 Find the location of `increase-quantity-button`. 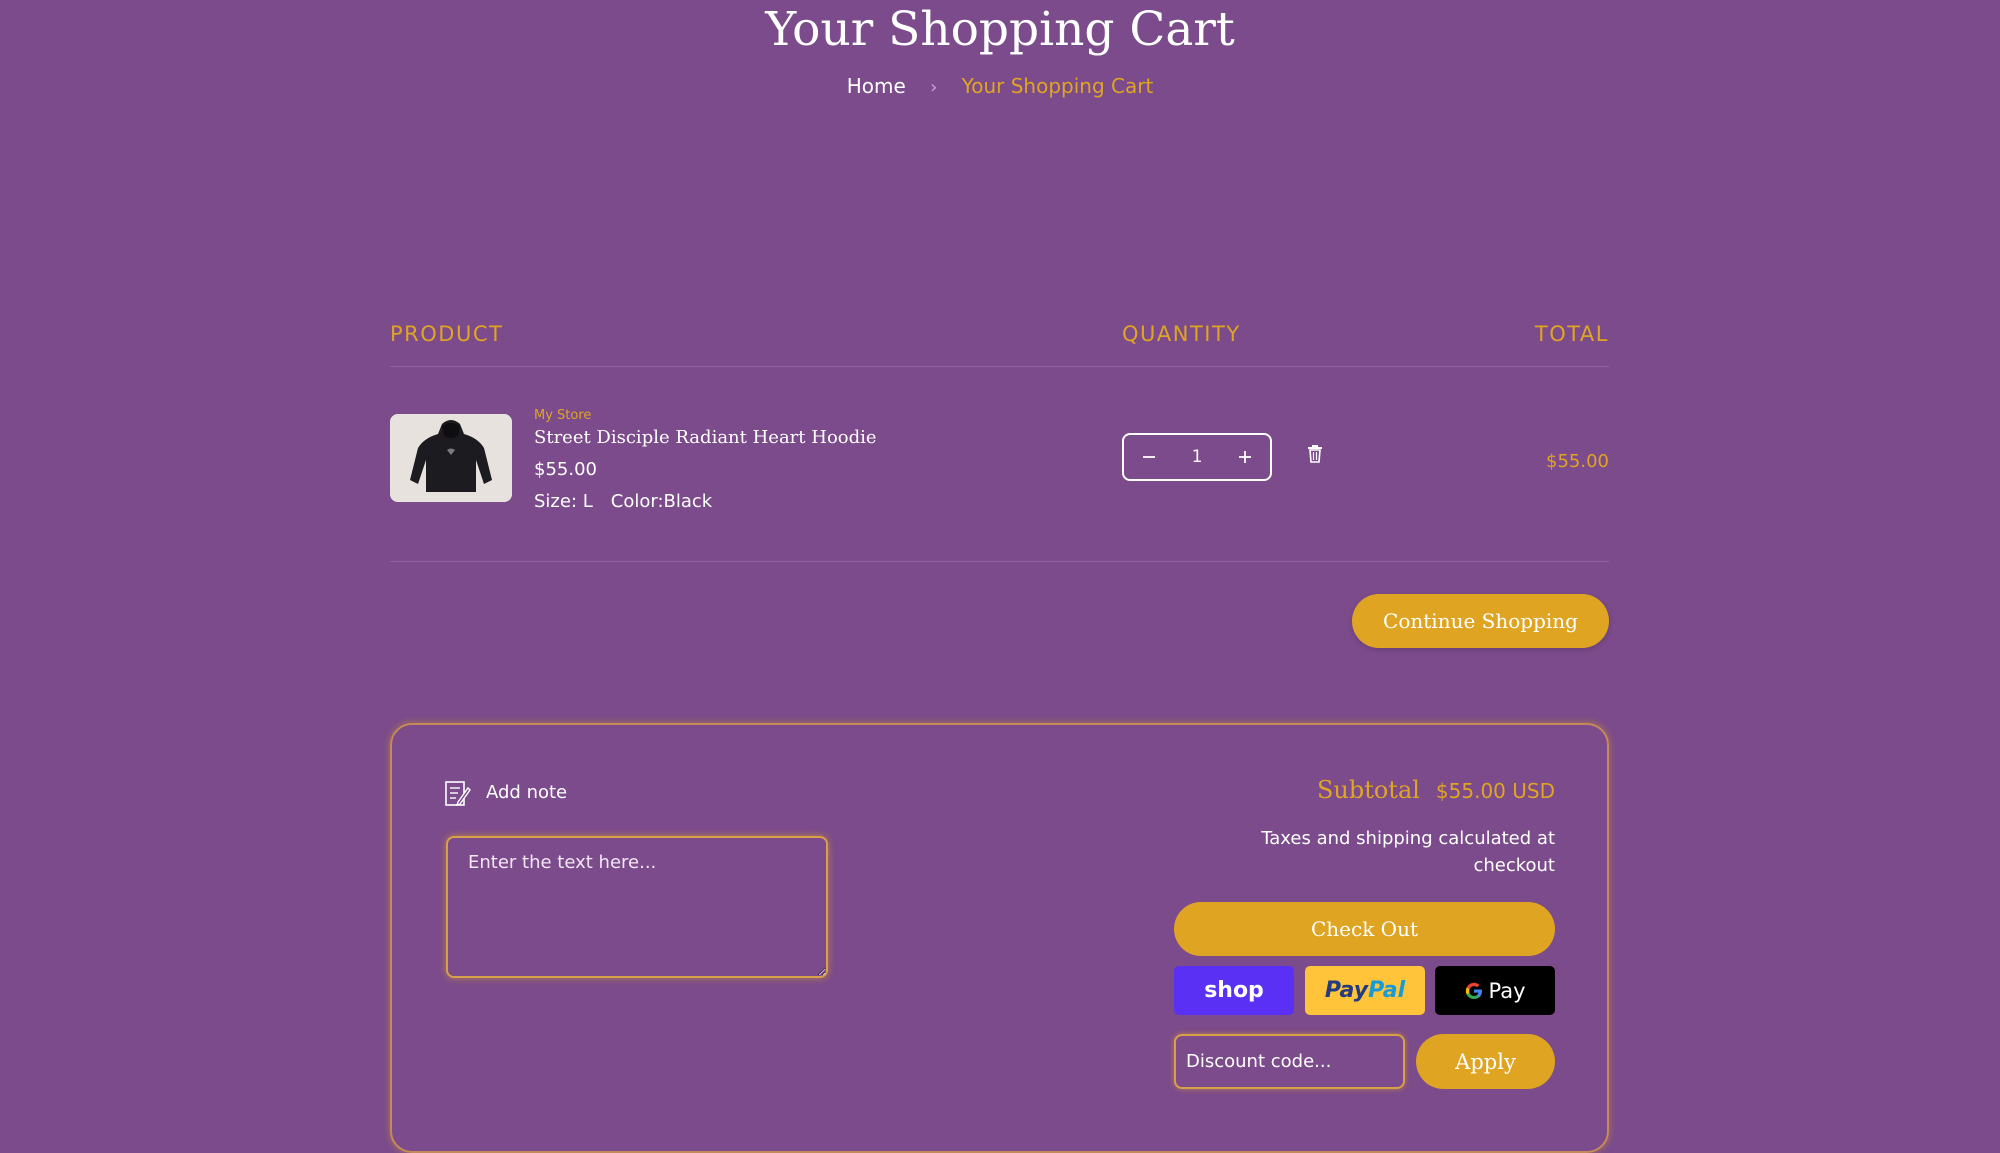

increase-quantity-button is located at coordinates (1245, 457).